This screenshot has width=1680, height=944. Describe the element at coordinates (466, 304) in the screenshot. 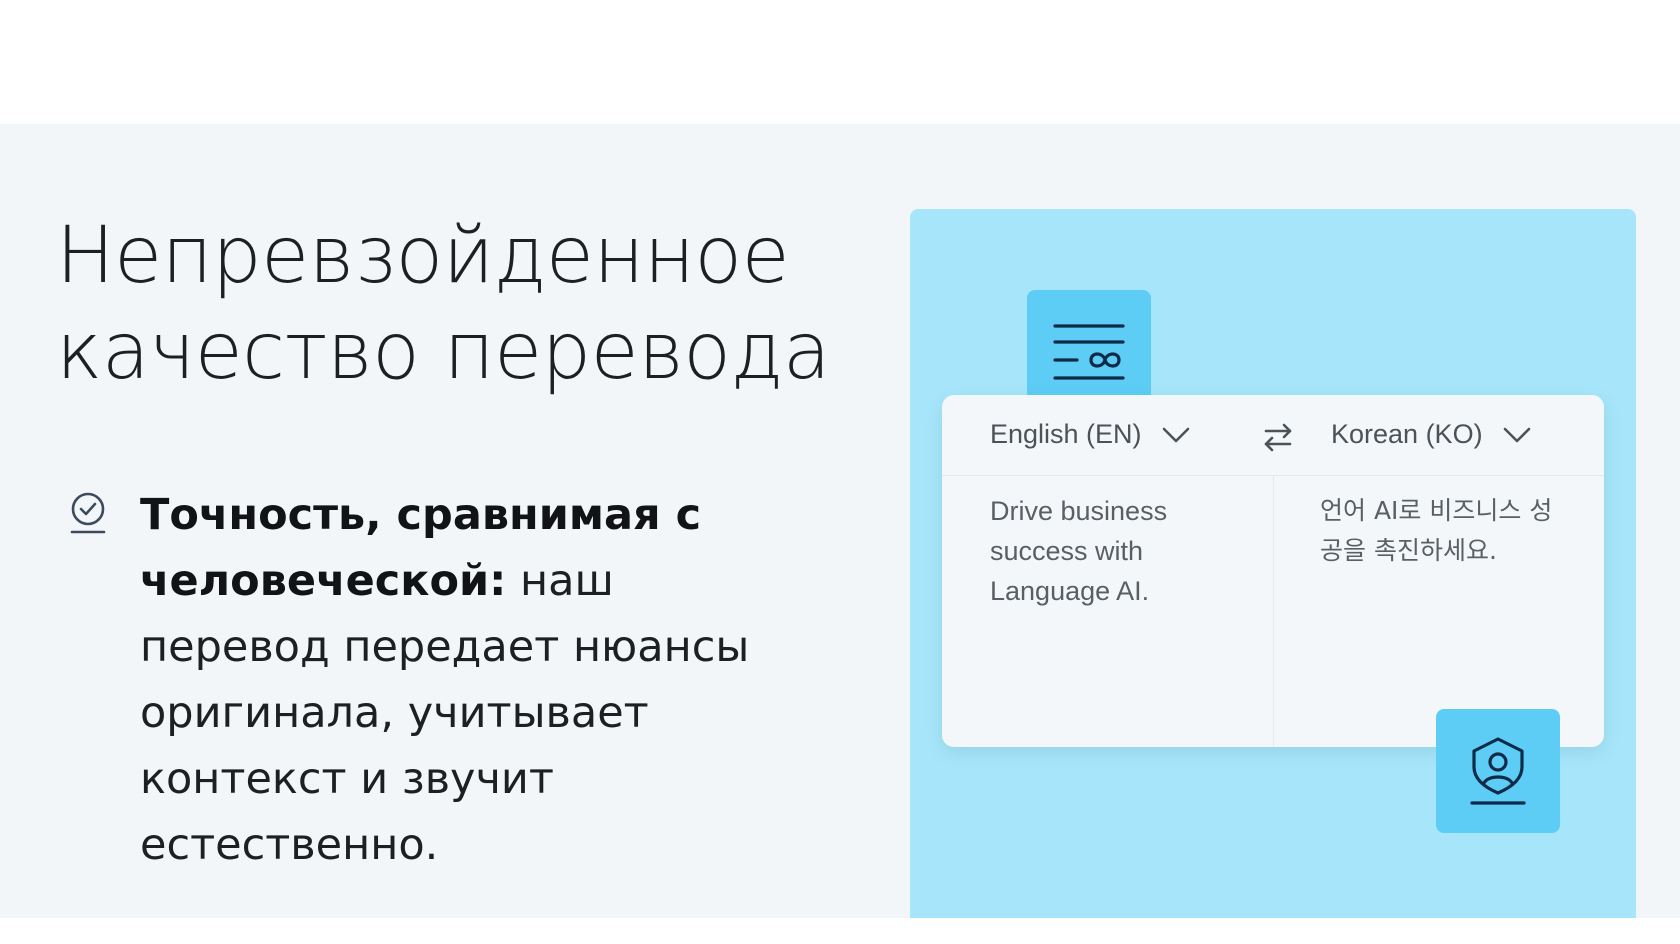

I see `section-heading: Непревзойденное качество перевода` at that location.